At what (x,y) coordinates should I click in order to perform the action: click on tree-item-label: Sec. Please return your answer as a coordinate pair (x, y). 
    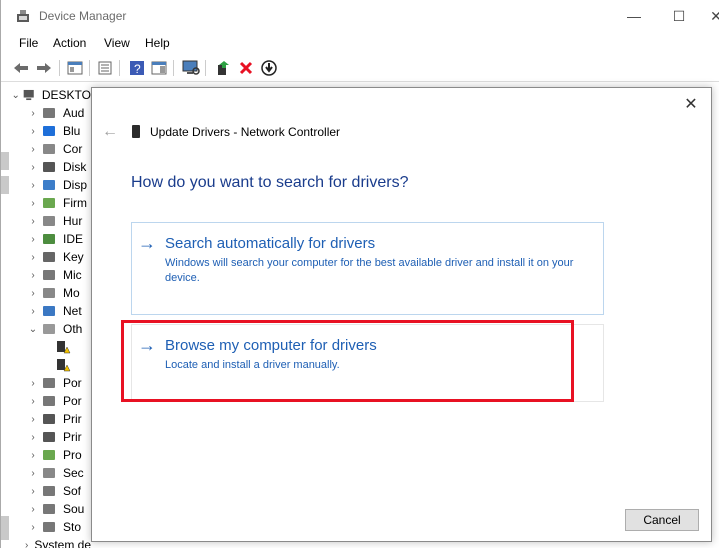
    Looking at the image, I should click on (73, 473).